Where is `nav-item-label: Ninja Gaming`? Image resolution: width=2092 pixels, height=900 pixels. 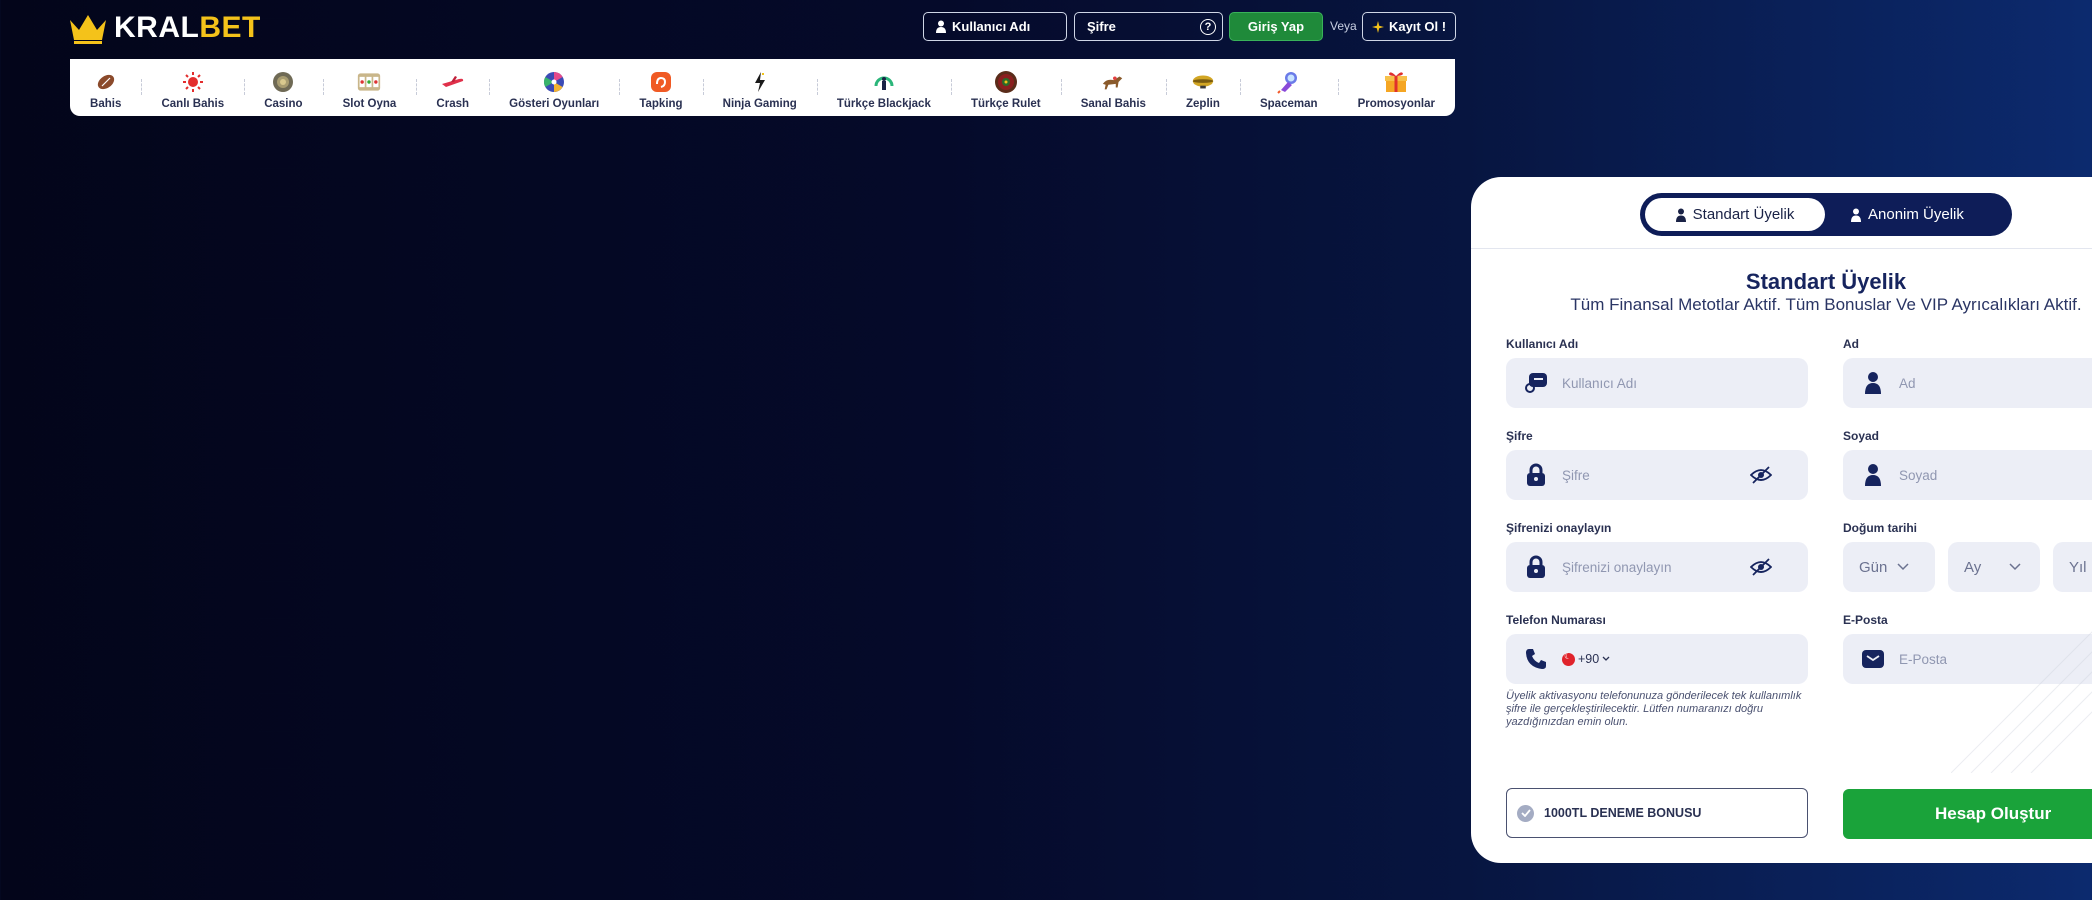 nav-item-label: Ninja Gaming is located at coordinates (759, 103).